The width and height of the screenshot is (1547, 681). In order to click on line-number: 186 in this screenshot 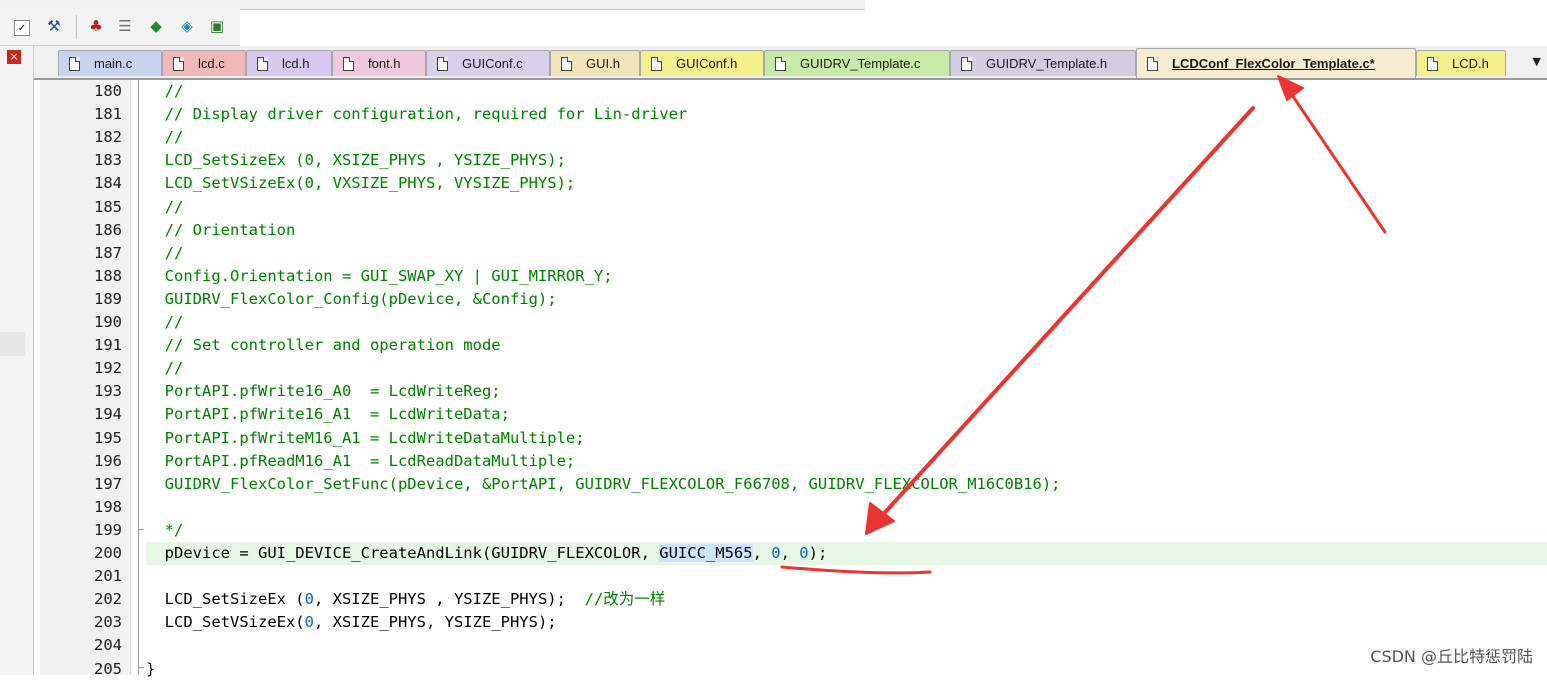, I will do `click(108, 229)`.